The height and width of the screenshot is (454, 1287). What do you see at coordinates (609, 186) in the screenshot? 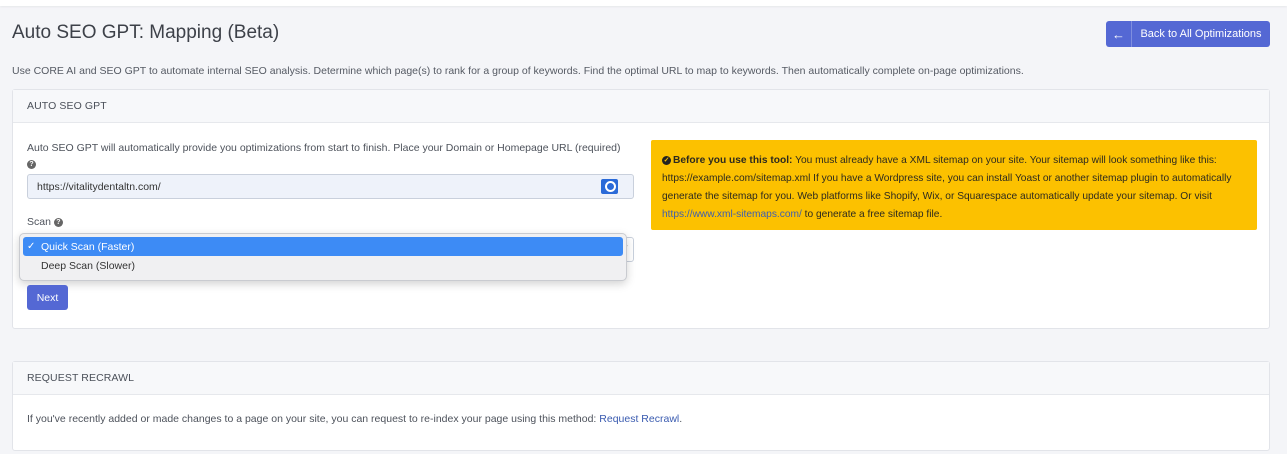
I see `autofill-icon` at bounding box center [609, 186].